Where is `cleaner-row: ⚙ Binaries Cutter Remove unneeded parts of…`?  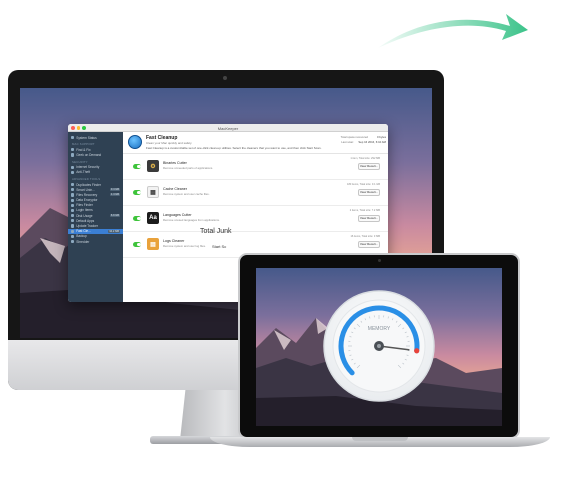 cleaner-row: ⚙ Binaries Cutter Remove unneeded parts of… is located at coordinates (255, 167).